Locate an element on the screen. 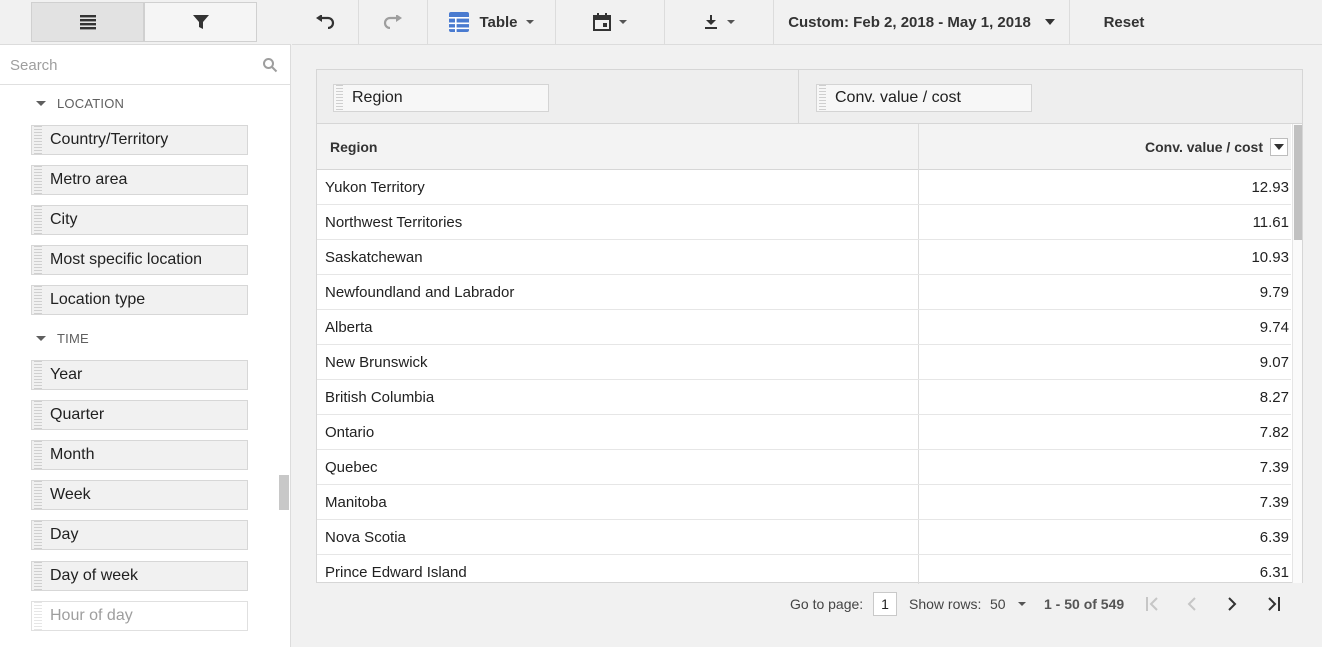 The width and height of the screenshot is (1322, 647). table-scrollbar is located at coordinates (1297, 353).